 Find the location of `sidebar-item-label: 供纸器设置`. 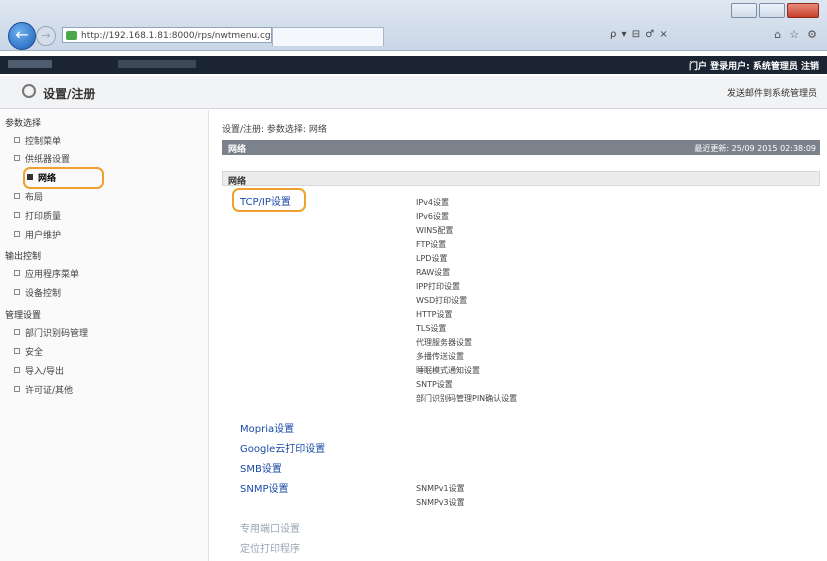

sidebar-item-label: 供纸器设置 is located at coordinates (48, 160).